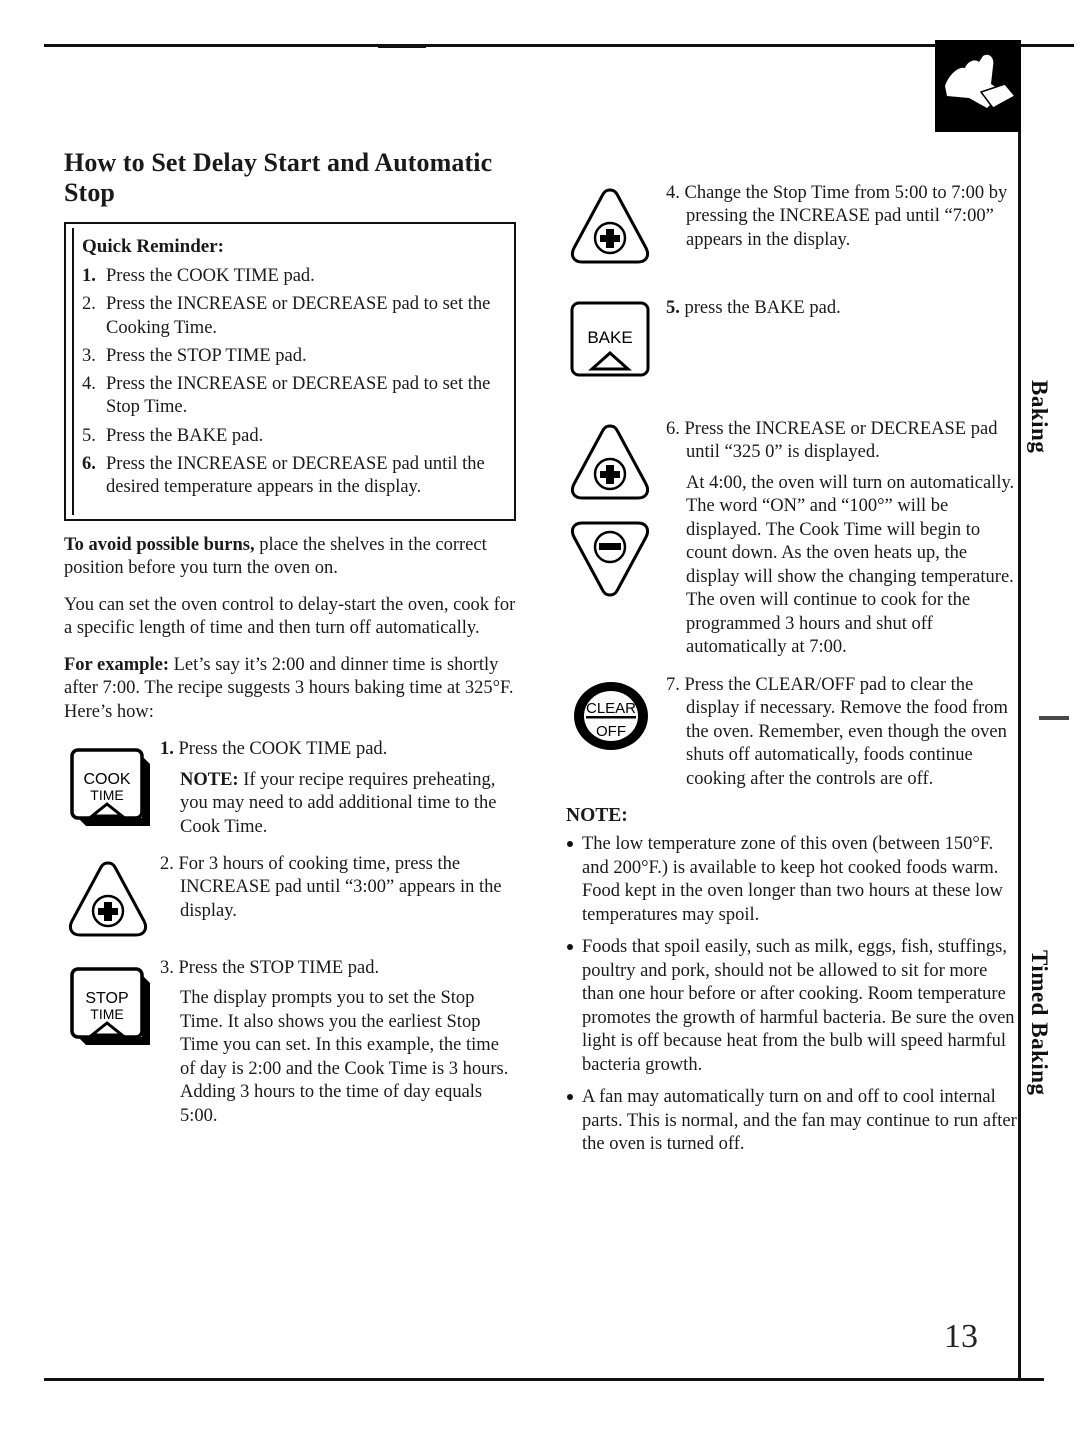 This screenshot has width=1080, height=1440. What do you see at coordinates (209, 779) in the screenshot?
I see `note-lead: NOTE:` at bounding box center [209, 779].